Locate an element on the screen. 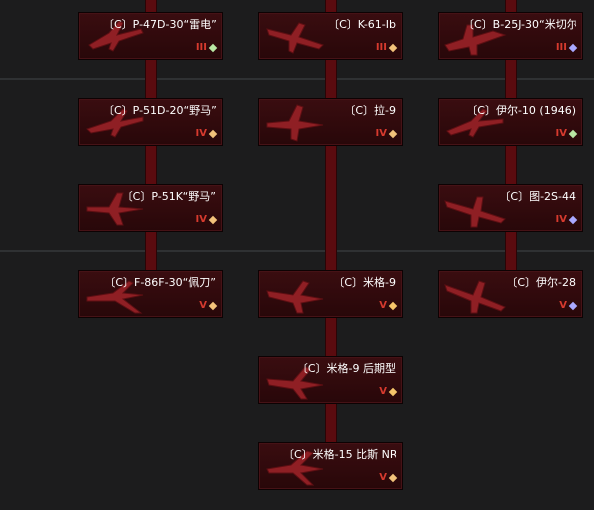 This screenshot has height=510, width=594. vehicle-name: 〔C〕米格-9 后期型 is located at coordinates (346, 368).